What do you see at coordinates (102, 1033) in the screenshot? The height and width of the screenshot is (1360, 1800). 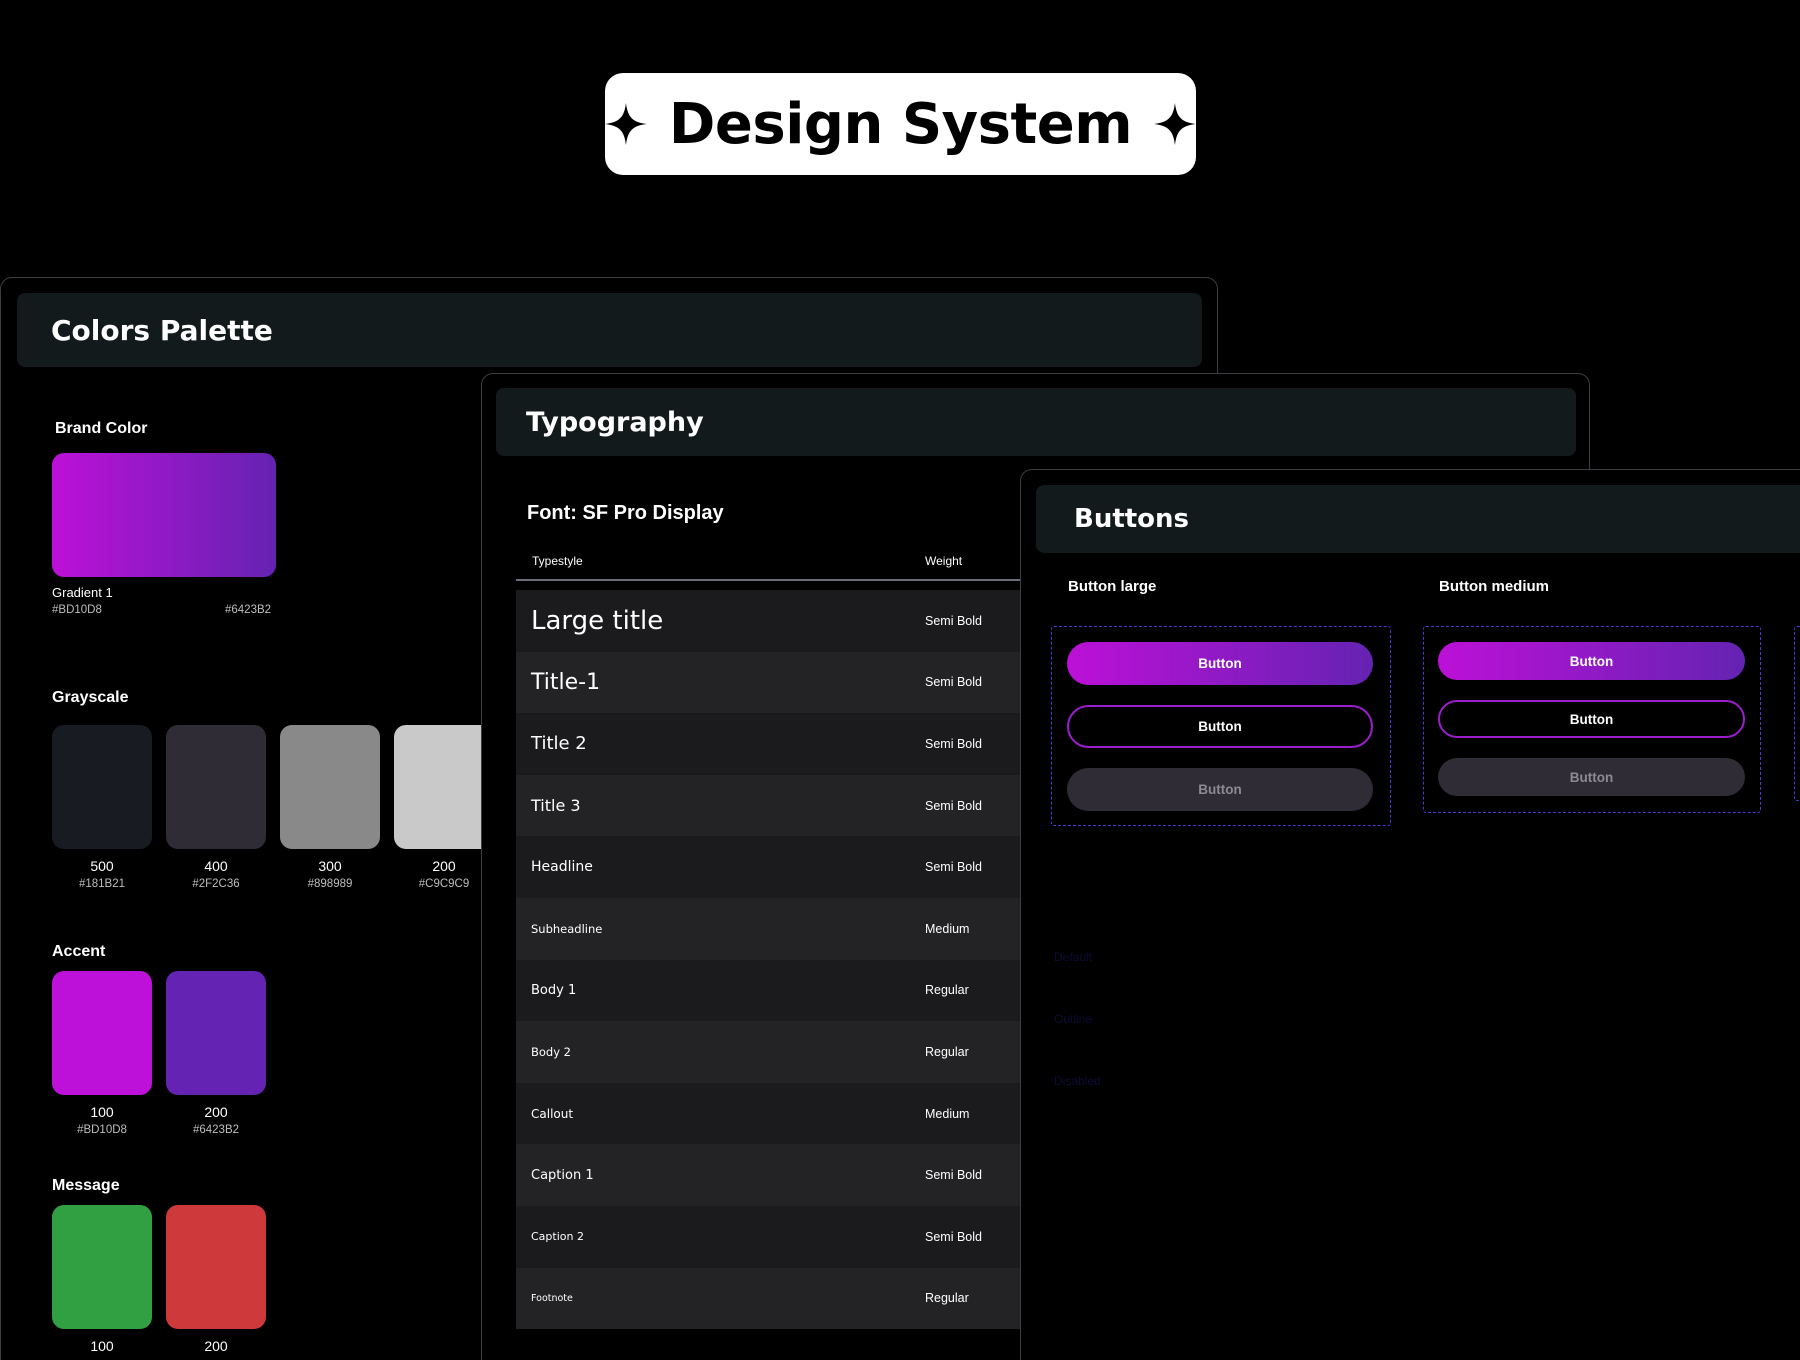 I see `accent-100-swatch` at bounding box center [102, 1033].